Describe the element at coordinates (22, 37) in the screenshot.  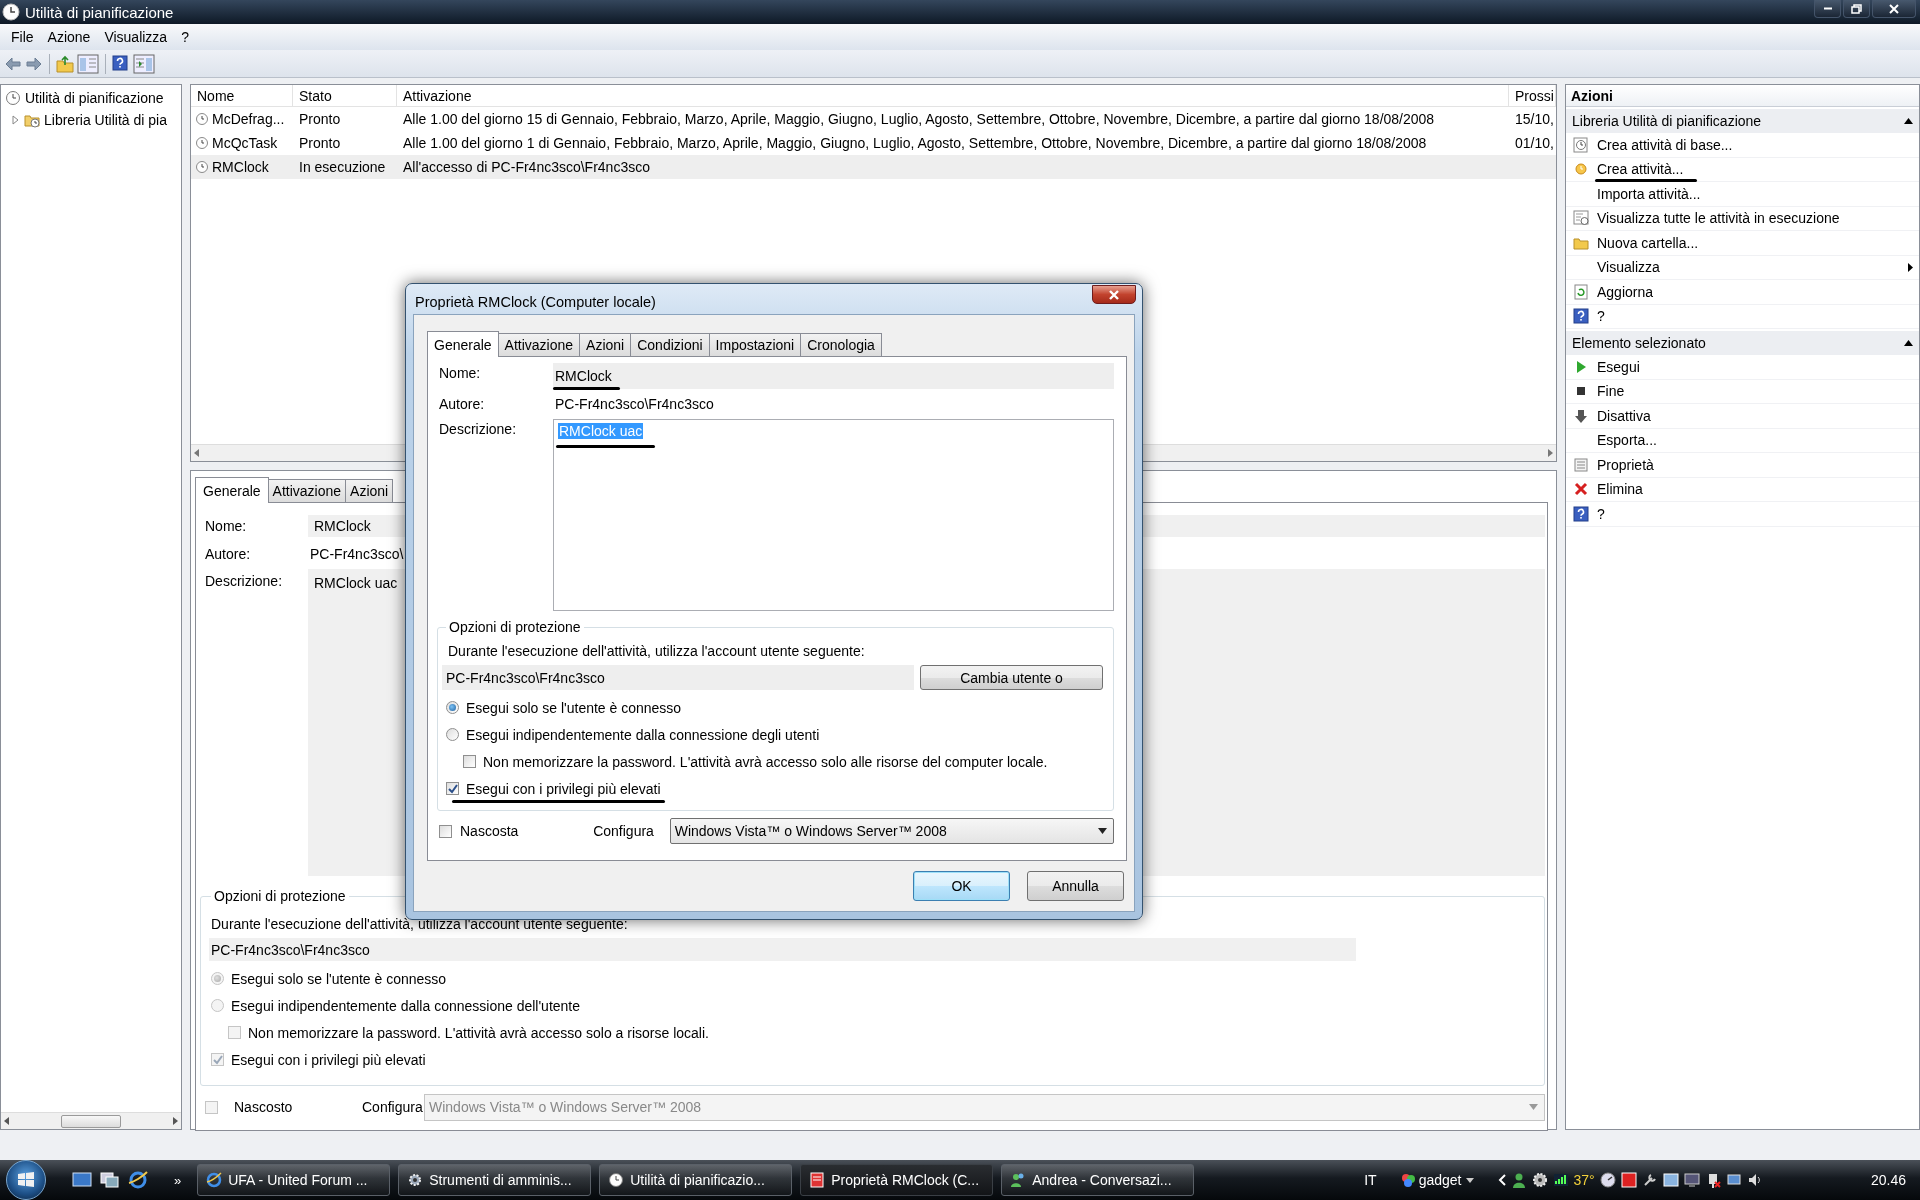
I see `menu-item: File` at that location.